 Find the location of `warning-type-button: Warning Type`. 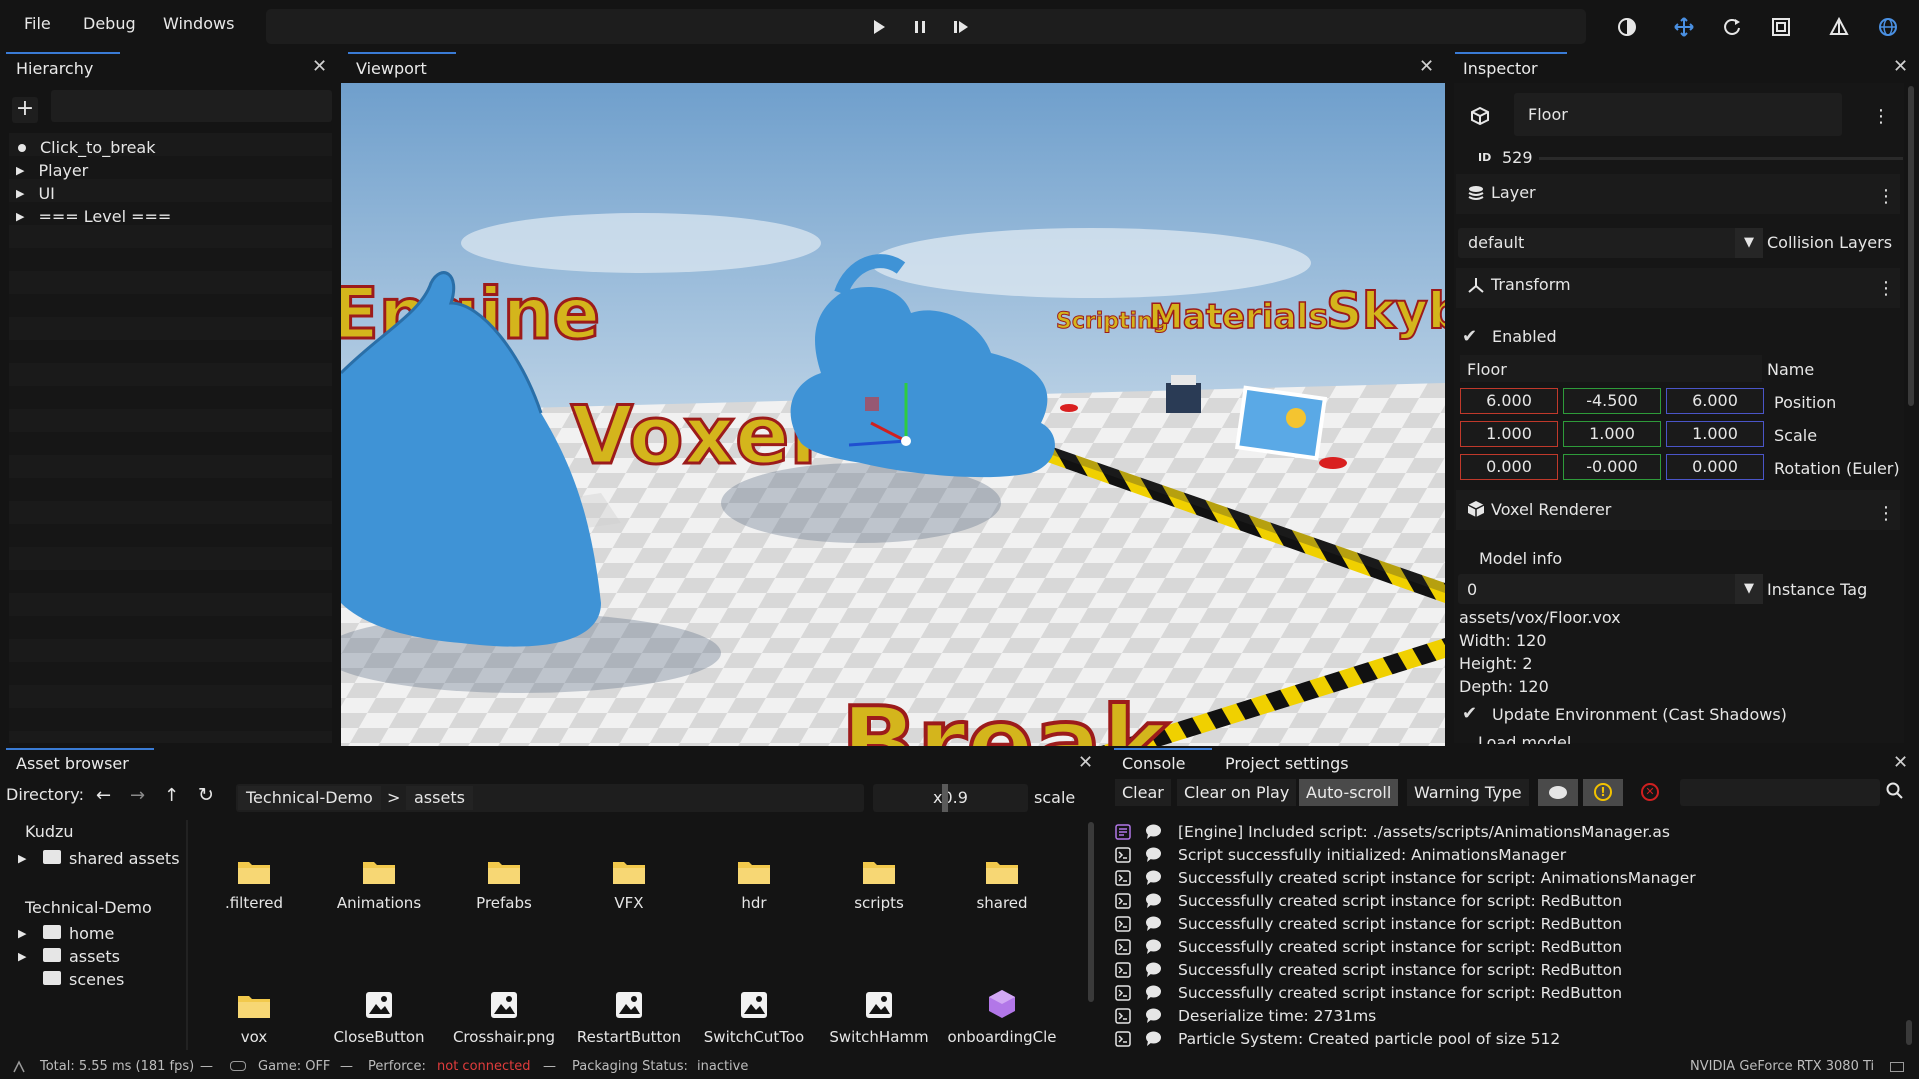

warning-type-button: Warning Type is located at coordinates (1468, 792).